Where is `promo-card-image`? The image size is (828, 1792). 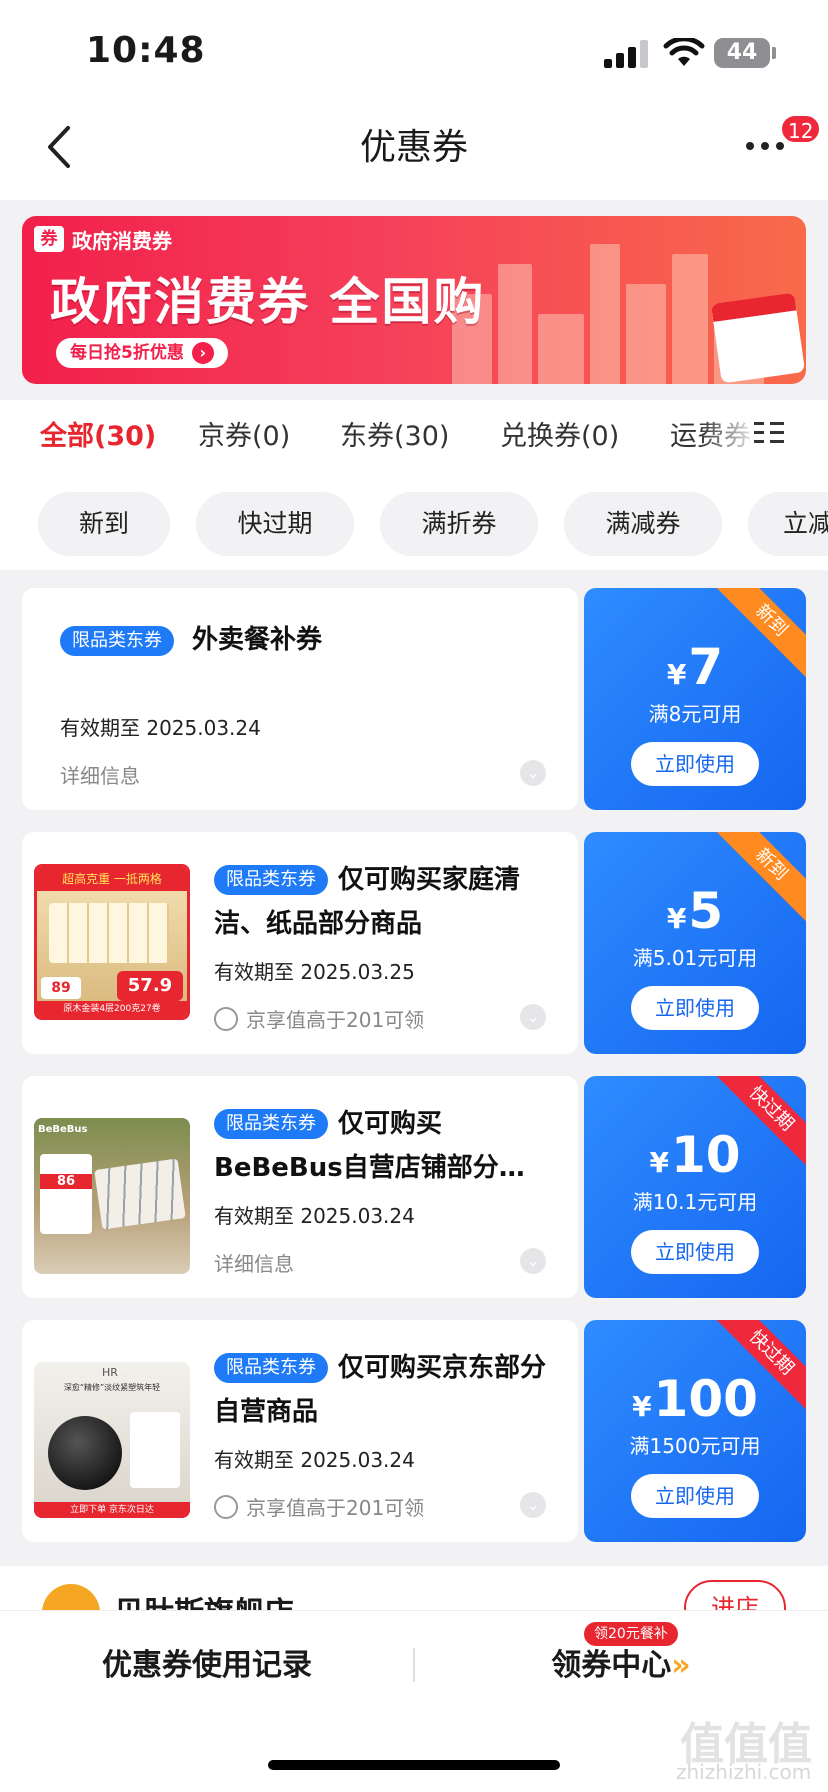 promo-card-image is located at coordinates (155, 1450).